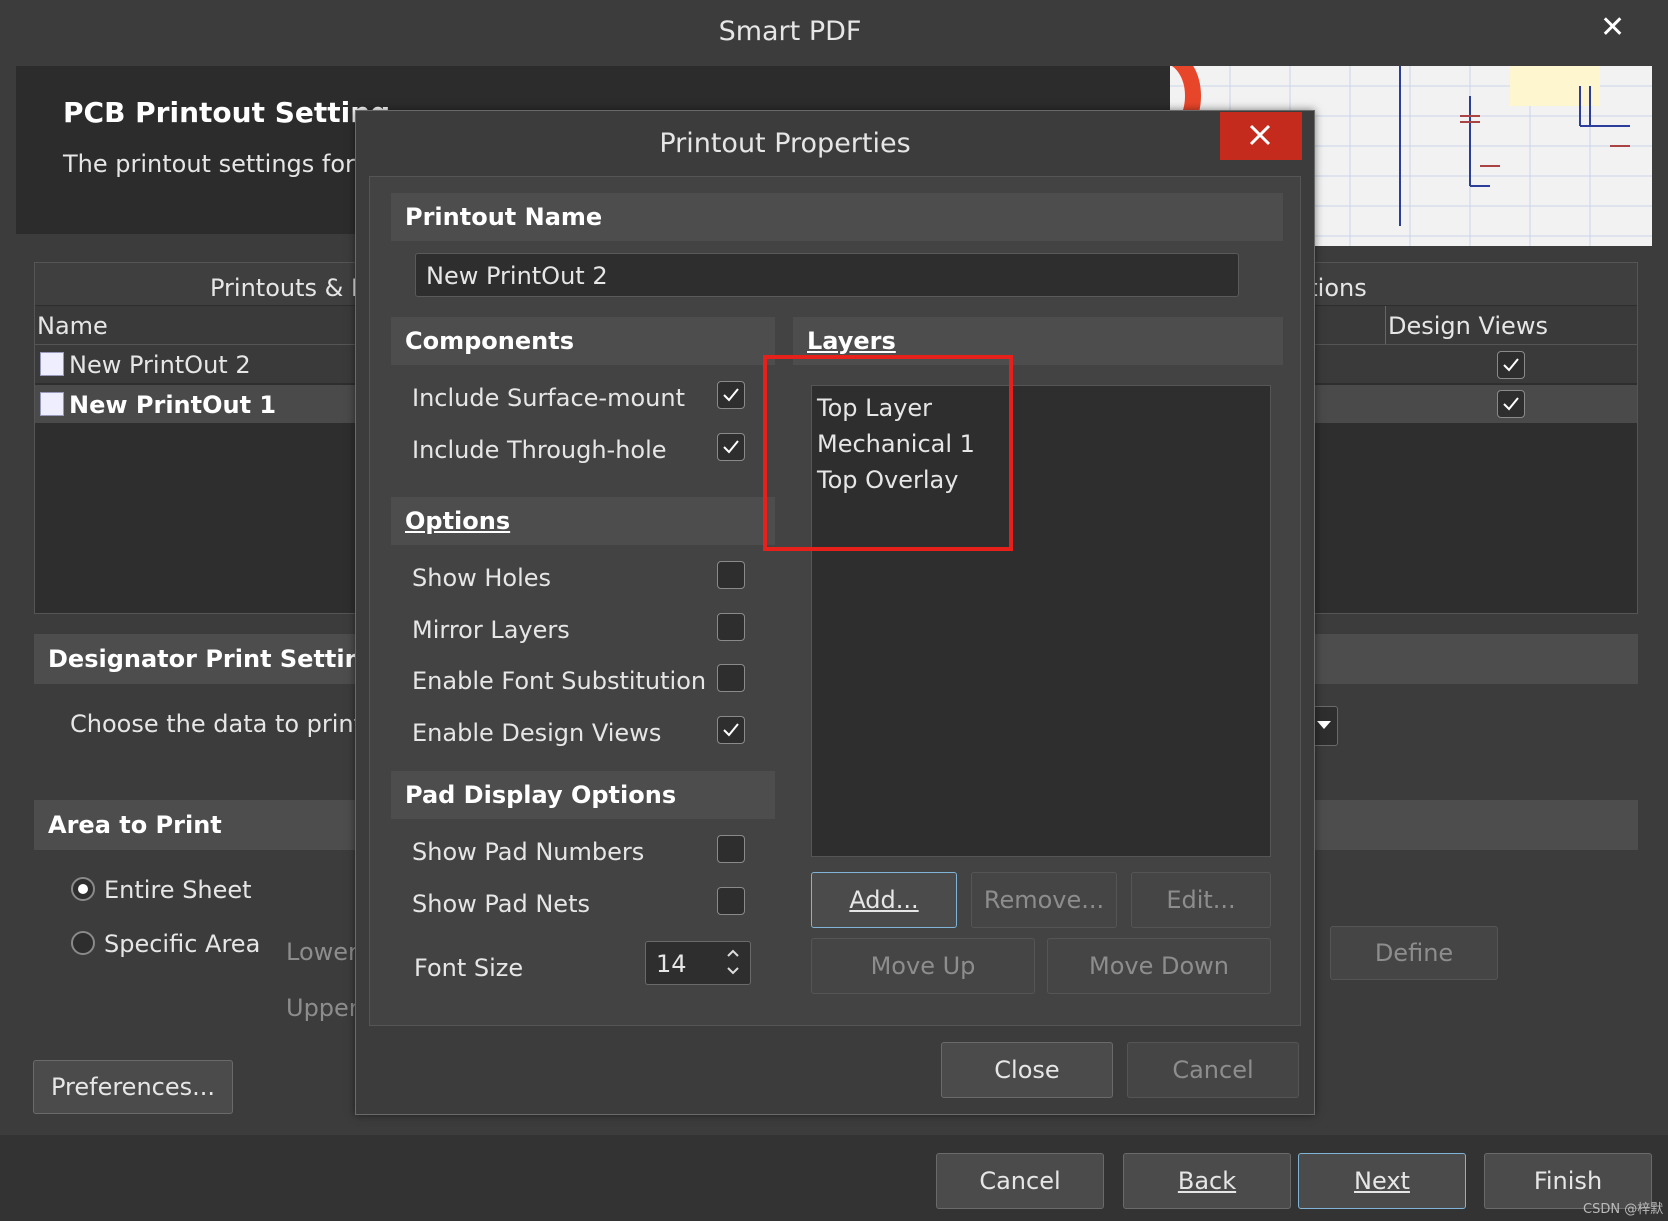  What do you see at coordinates (1382, 1181) in the screenshot?
I see `next-button: Next` at bounding box center [1382, 1181].